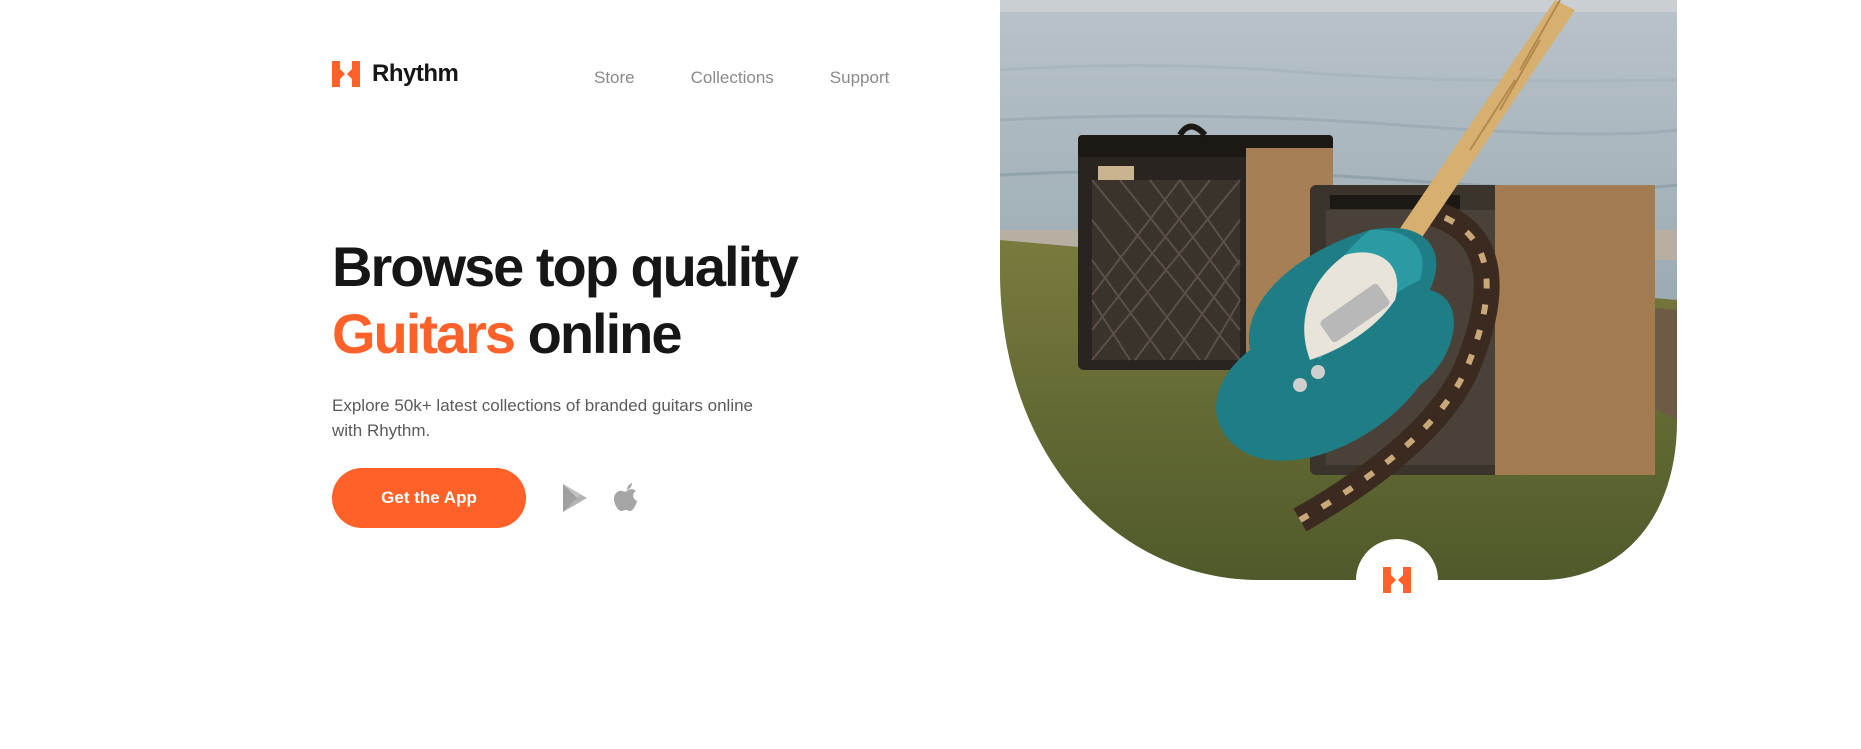  I want to click on brand-name: Rhythm, so click(415, 73).